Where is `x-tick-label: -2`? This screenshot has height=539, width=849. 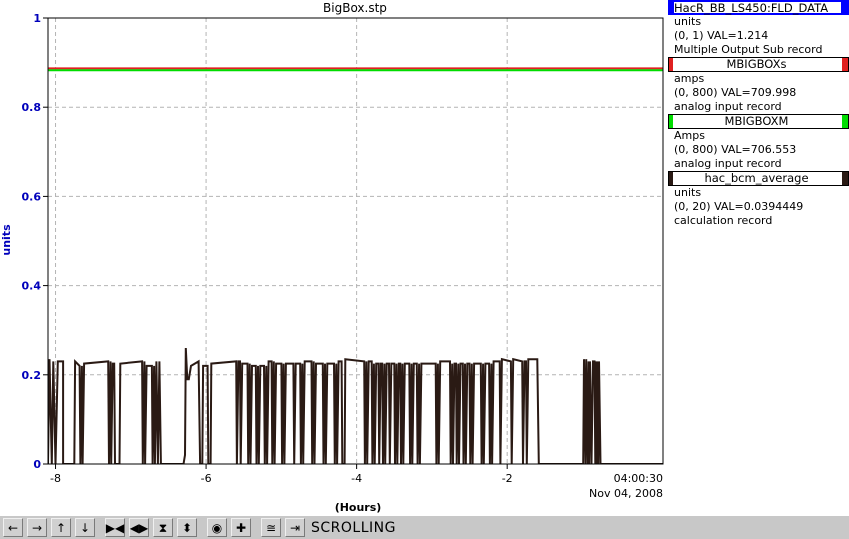
x-tick-label: -2 is located at coordinates (507, 478).